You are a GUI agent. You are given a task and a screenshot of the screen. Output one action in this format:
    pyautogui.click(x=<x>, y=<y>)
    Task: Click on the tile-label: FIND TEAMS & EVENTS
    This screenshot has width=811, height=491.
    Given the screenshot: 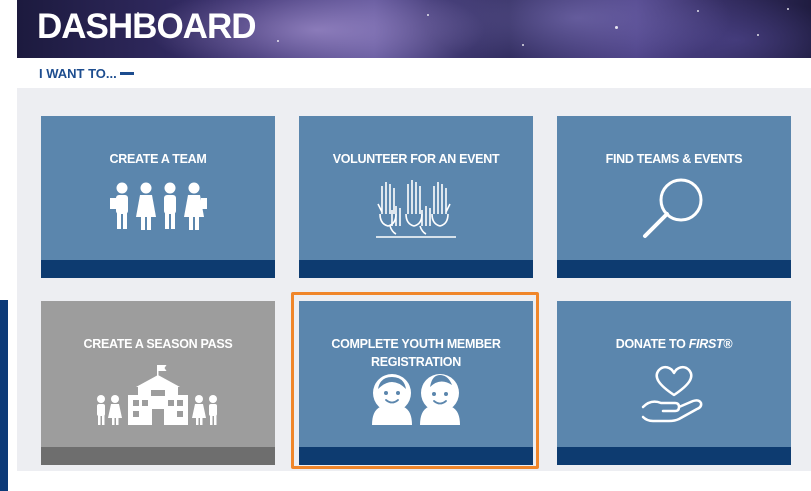 What is the action you would take?
    pyautogui.click(x=674, y=159)
    